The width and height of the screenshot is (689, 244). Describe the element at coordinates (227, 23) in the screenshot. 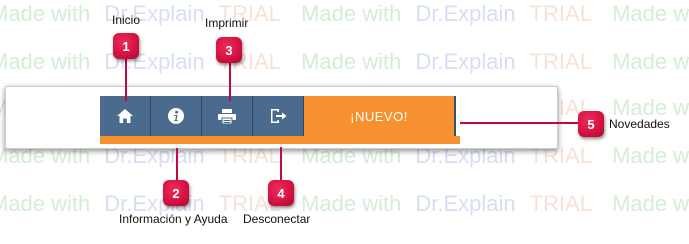

I see `callout-label-imprimir: Imprimir` at that location.